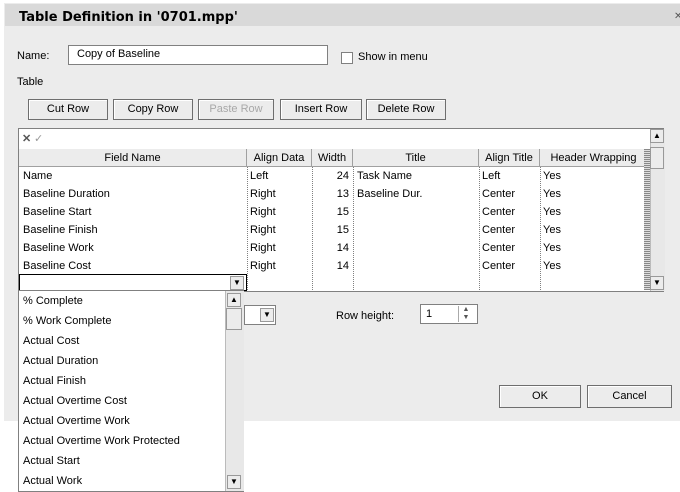 The image size is (680, 492). What do you see at coordinates (365, 316) in the screenshot?
I see `row-height-label: Row height:` at bounding box center [365, 316].